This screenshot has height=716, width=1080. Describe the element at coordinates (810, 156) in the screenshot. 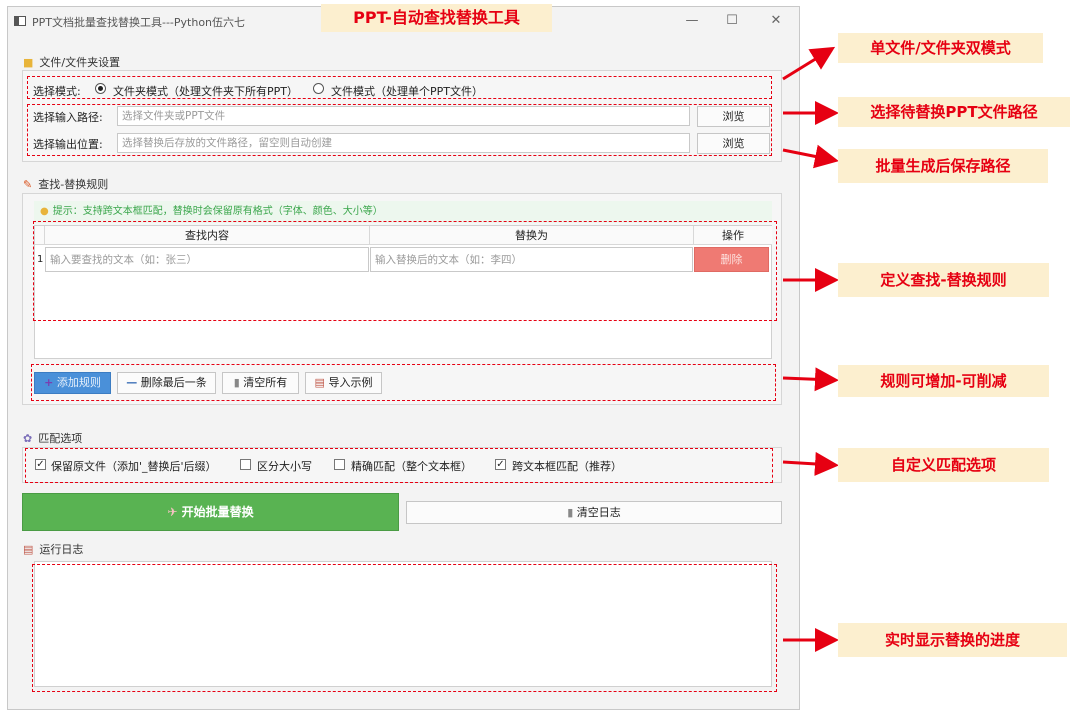

I see `arrow-output` at that location.